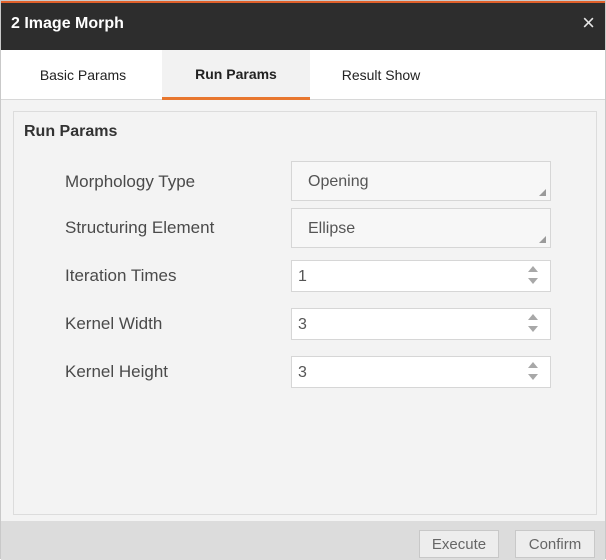 The width and height of the screenshot is (606, 560). Describe the element at coordinates (302, 372) in the screenshot. I see `kernel-height-value: 3` at that location.